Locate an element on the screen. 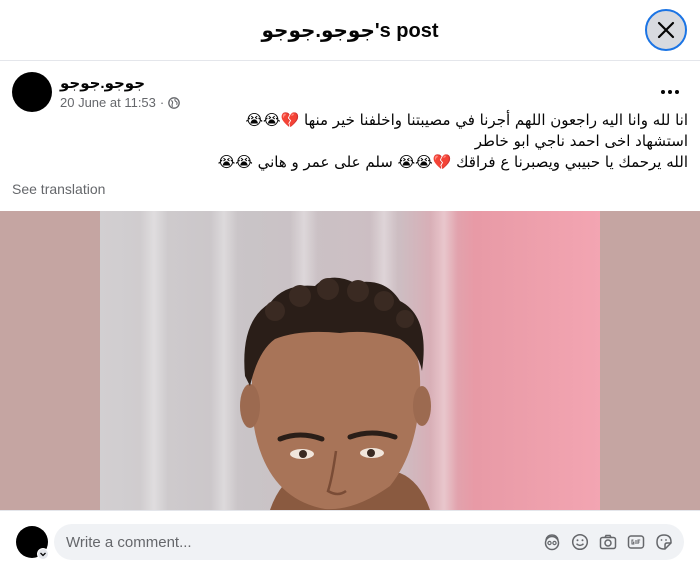 Image resolution: width=700 pixels, height=577 pixels. comment-input is located at coordinates (296, 542).